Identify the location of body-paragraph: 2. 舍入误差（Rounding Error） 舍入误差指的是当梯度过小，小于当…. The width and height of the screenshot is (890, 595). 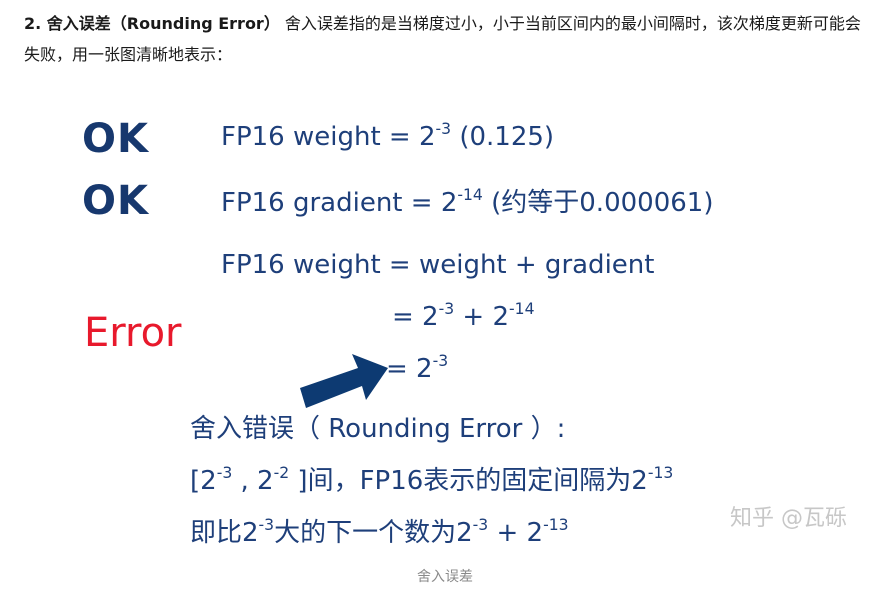
(449, 39).